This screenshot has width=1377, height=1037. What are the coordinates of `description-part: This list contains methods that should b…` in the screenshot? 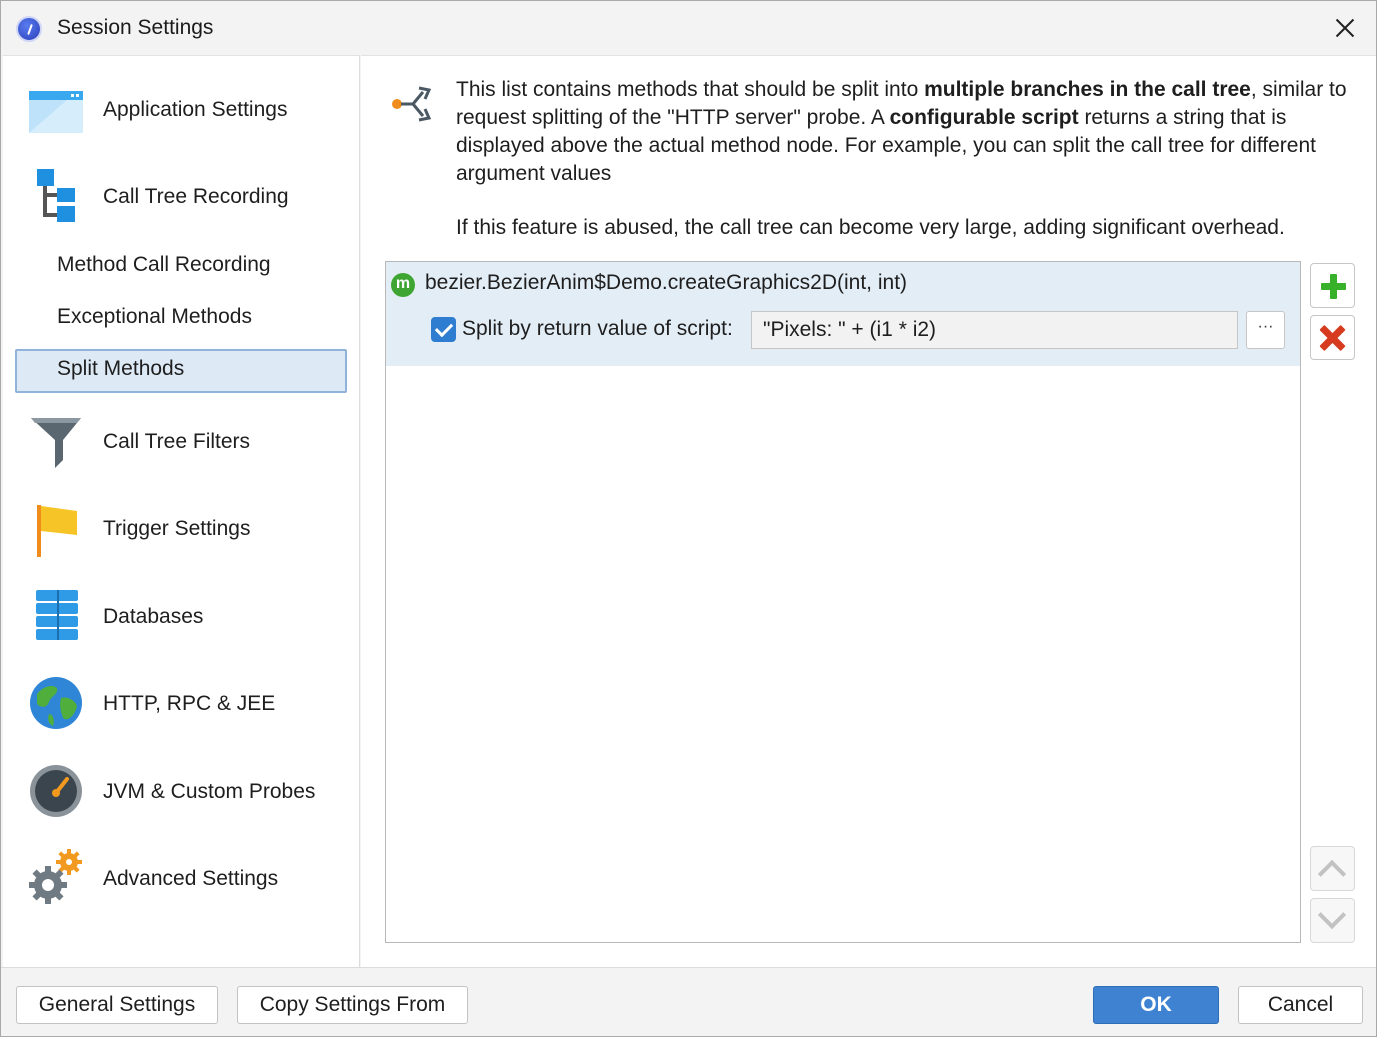 It's located at (690, 89).